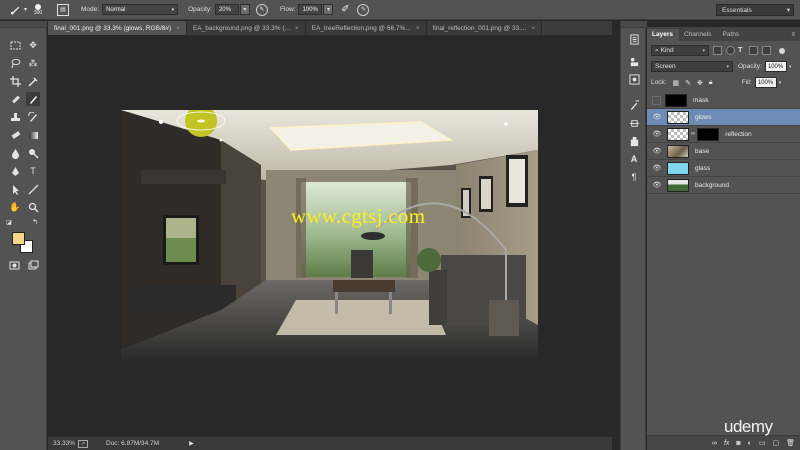 This screenshot has height=450, width=800. What do you see at coordinates (676, 83) in the screenshot?
I see `lock-transparency-icon: ▦` at bounding box center [676, 83].